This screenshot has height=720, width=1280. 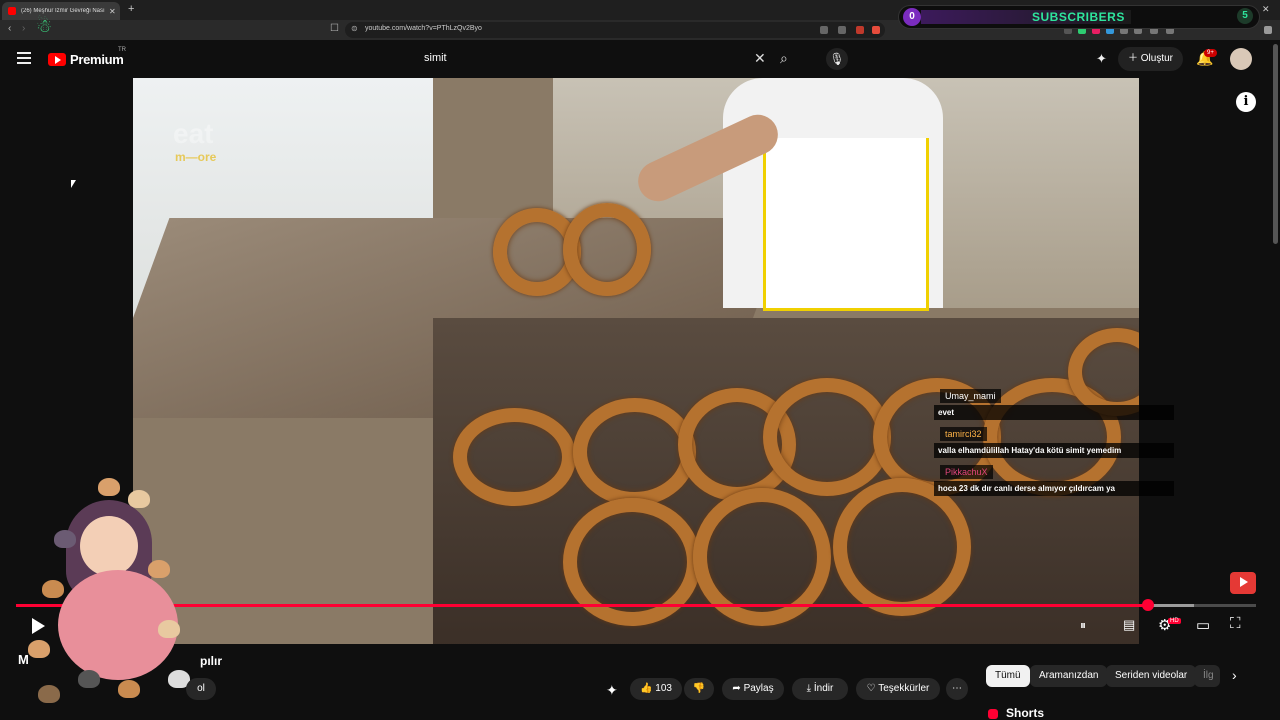 I want to click on subscribers-label: SUBSCRIBERS, so click(x=1078, y=17).